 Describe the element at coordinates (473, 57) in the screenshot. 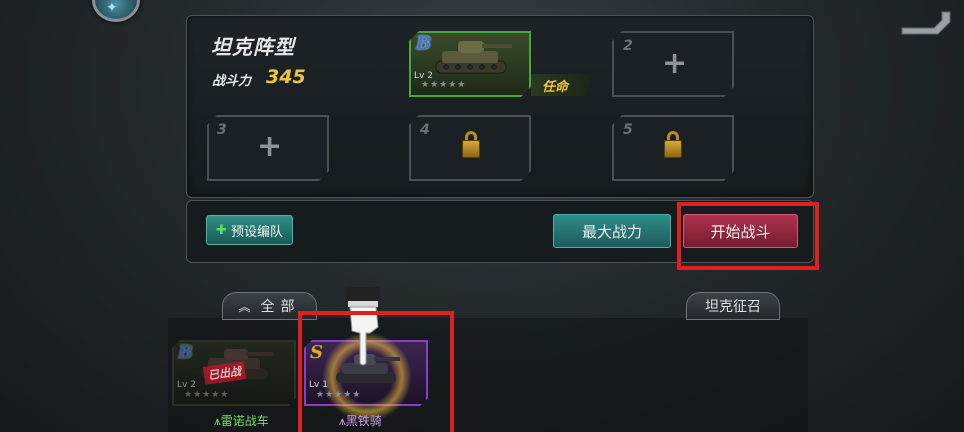

I see `tank-image` at that location.